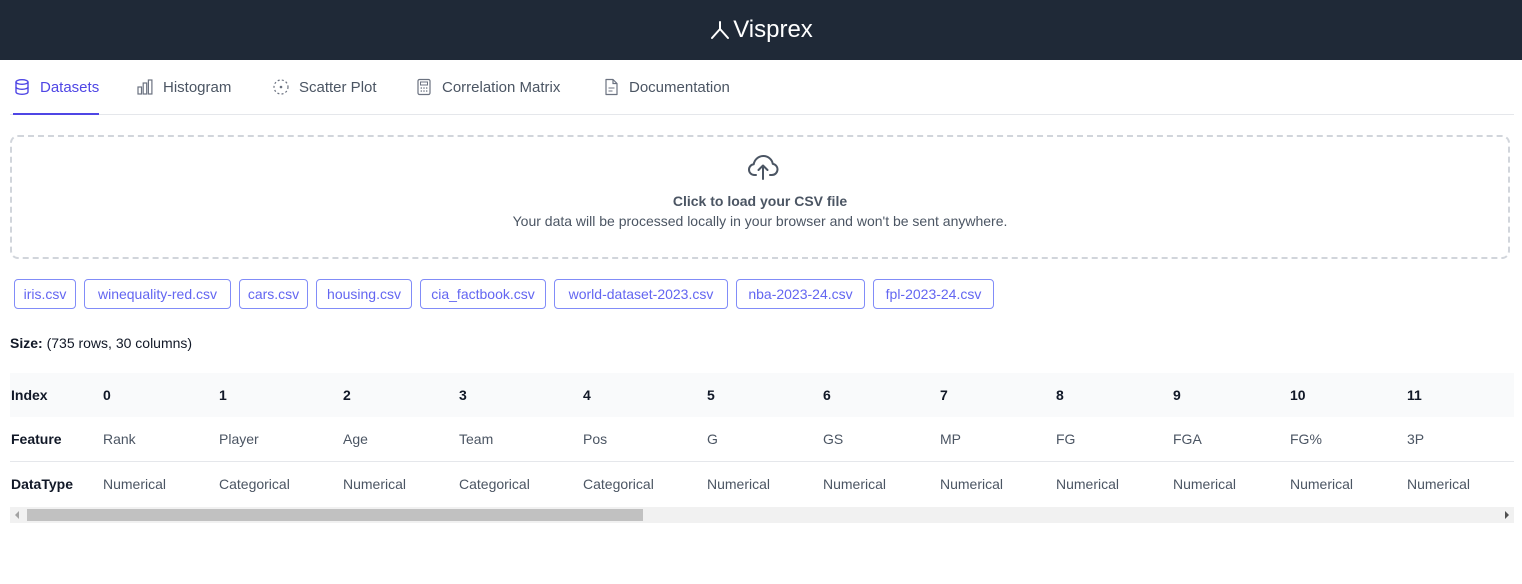  What do you see at coordinates (355, 439) in the screenshot?
I see `feature-cell: Age` at bounding box center [355, 439].